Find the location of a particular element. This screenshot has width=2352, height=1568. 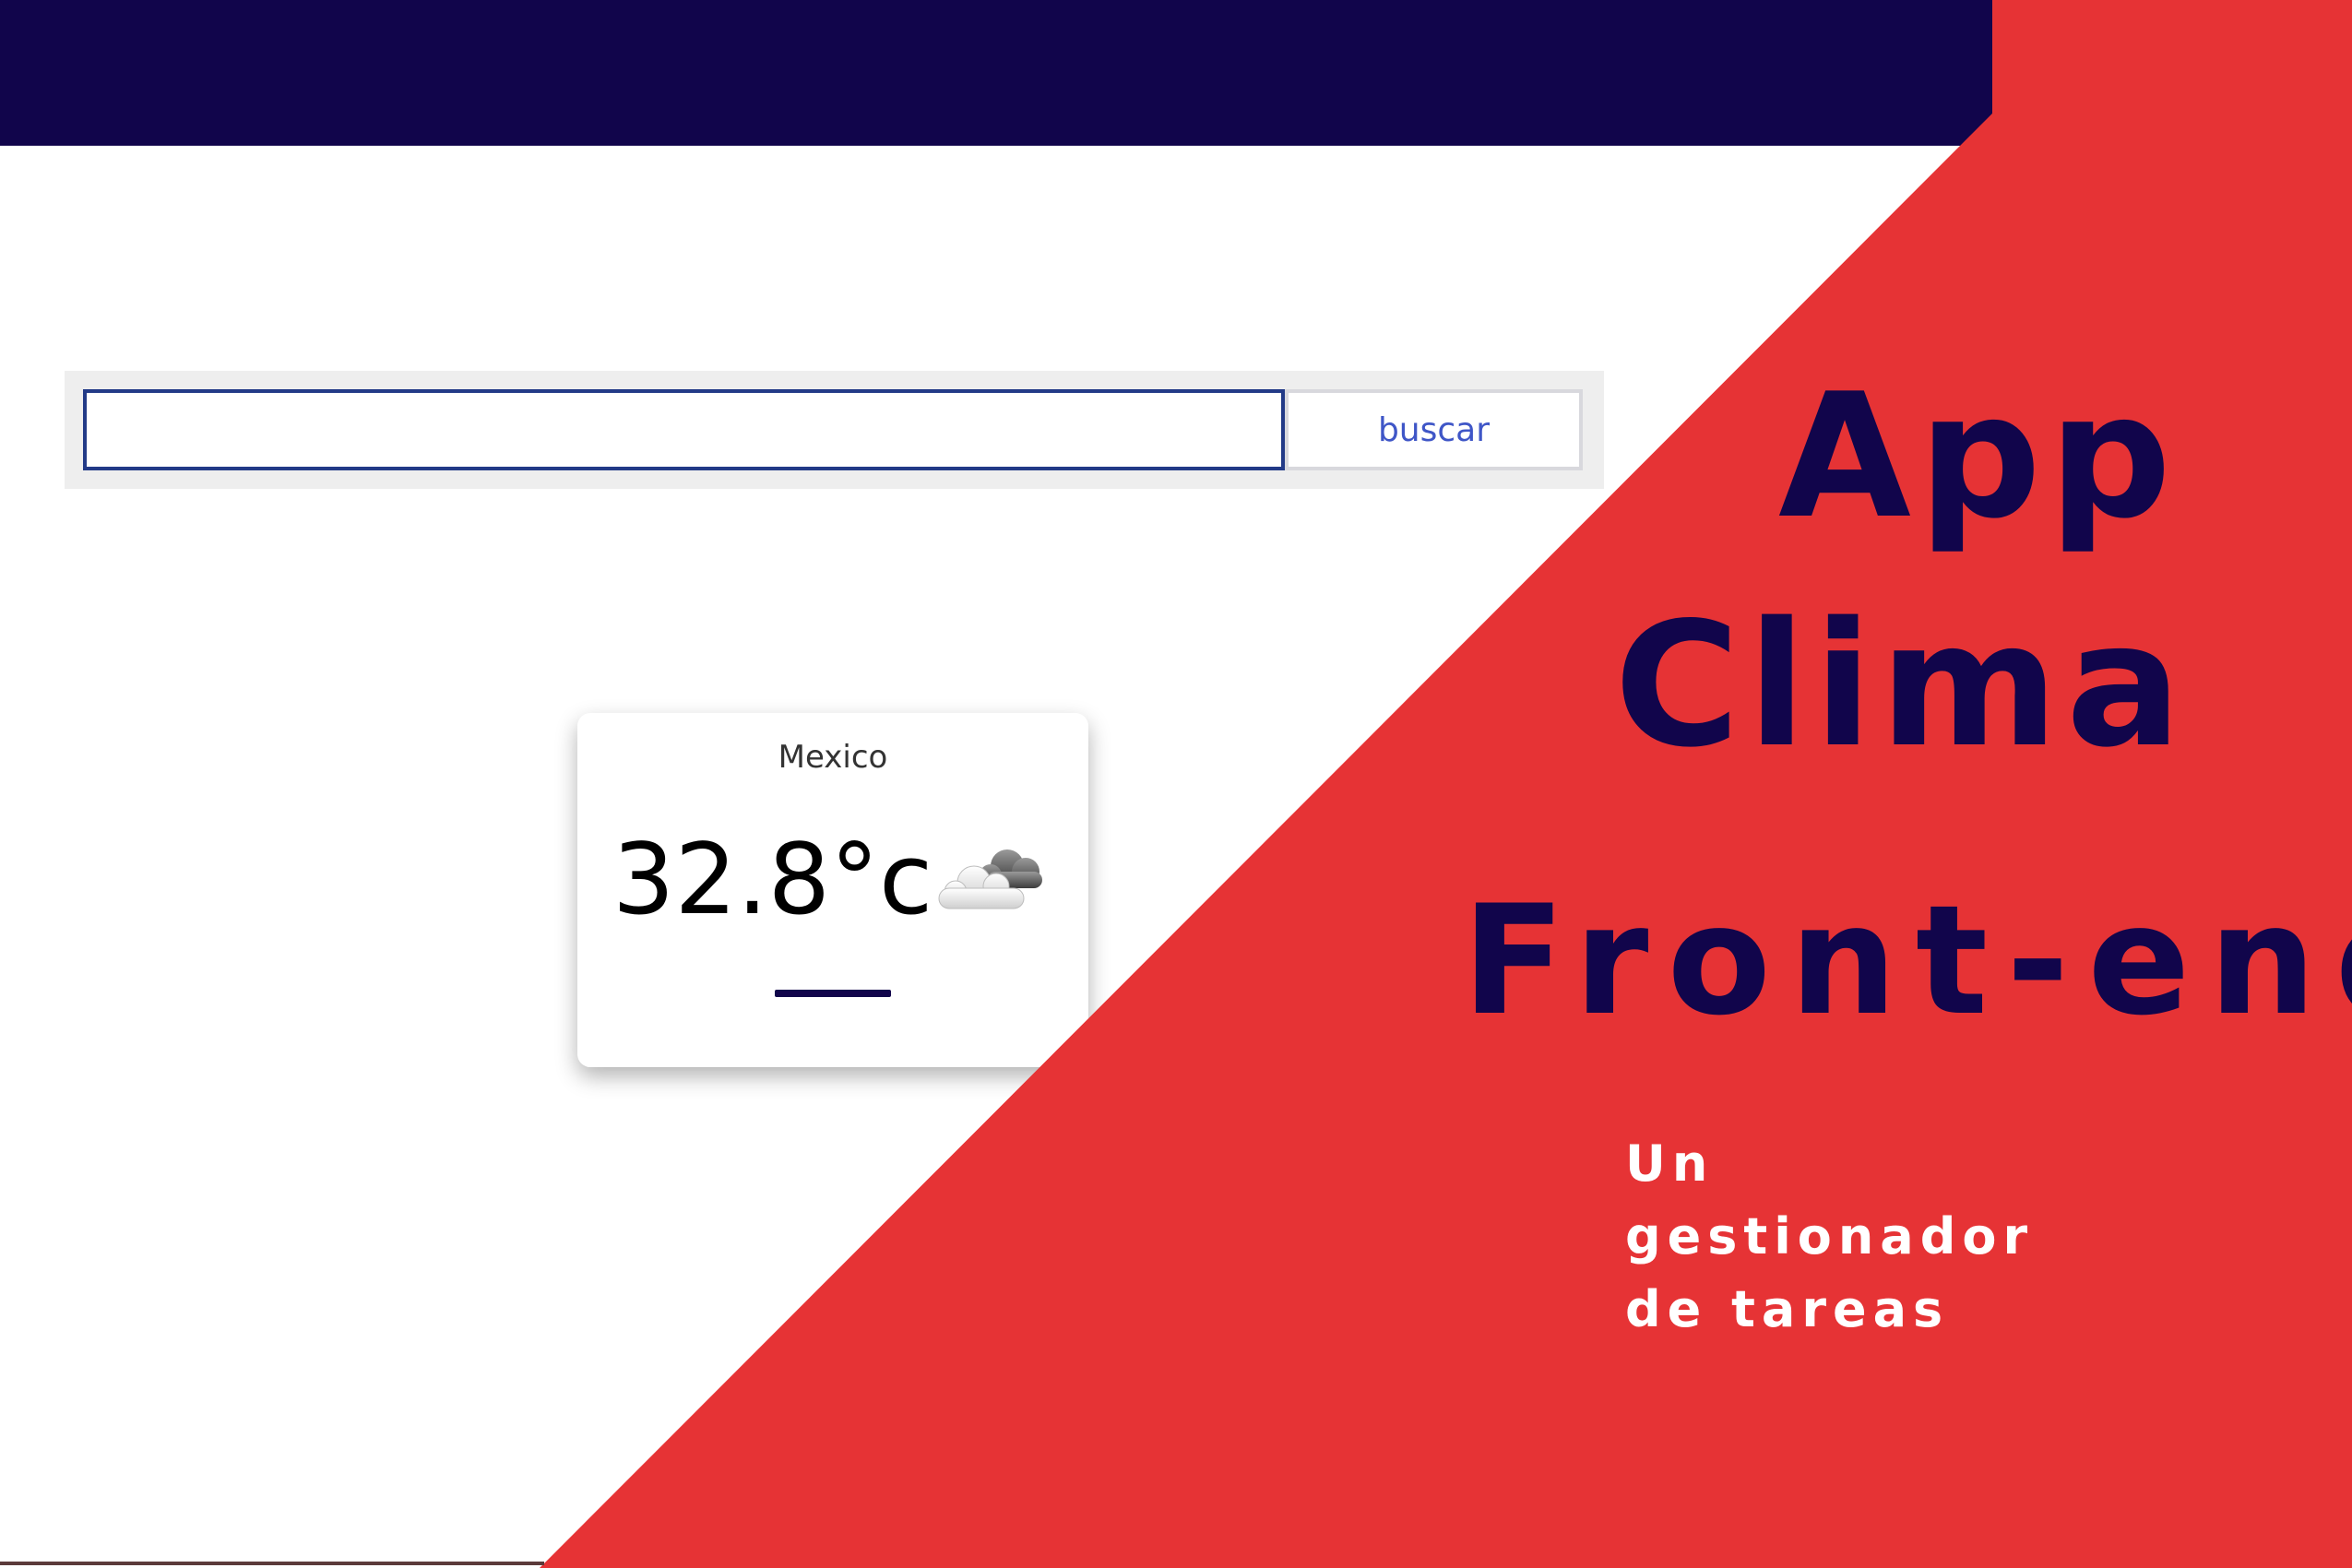

subtitle: Un gestionador de tareas is located at coordinates (1829, 1236).